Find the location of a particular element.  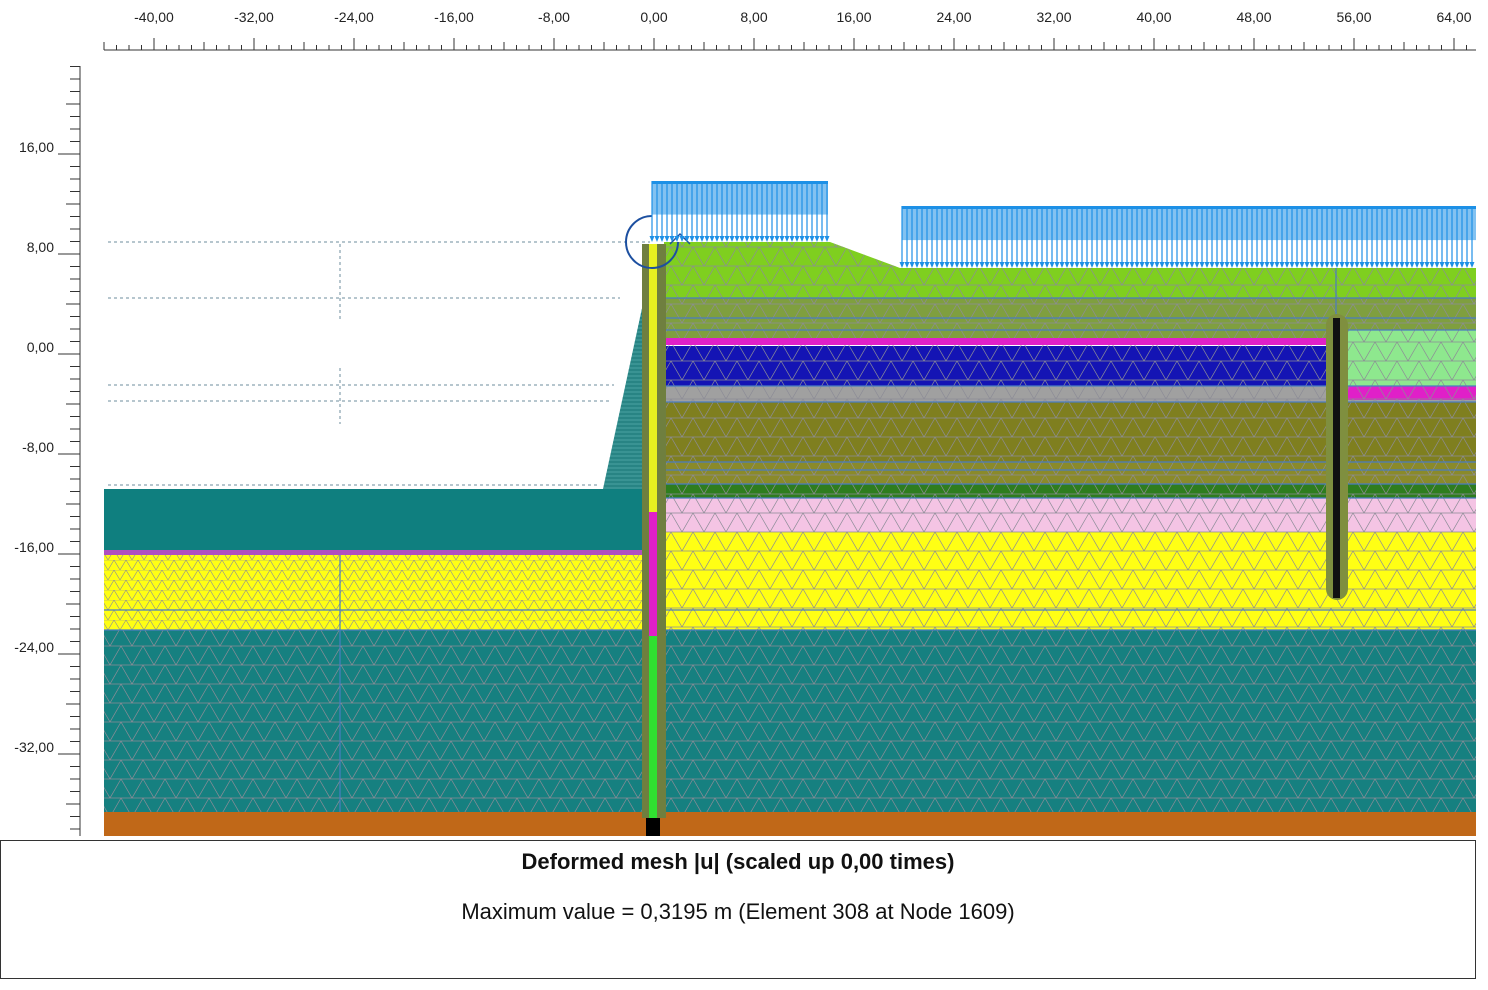

sheet-pile-yellow is located at coordinates (653, 378).